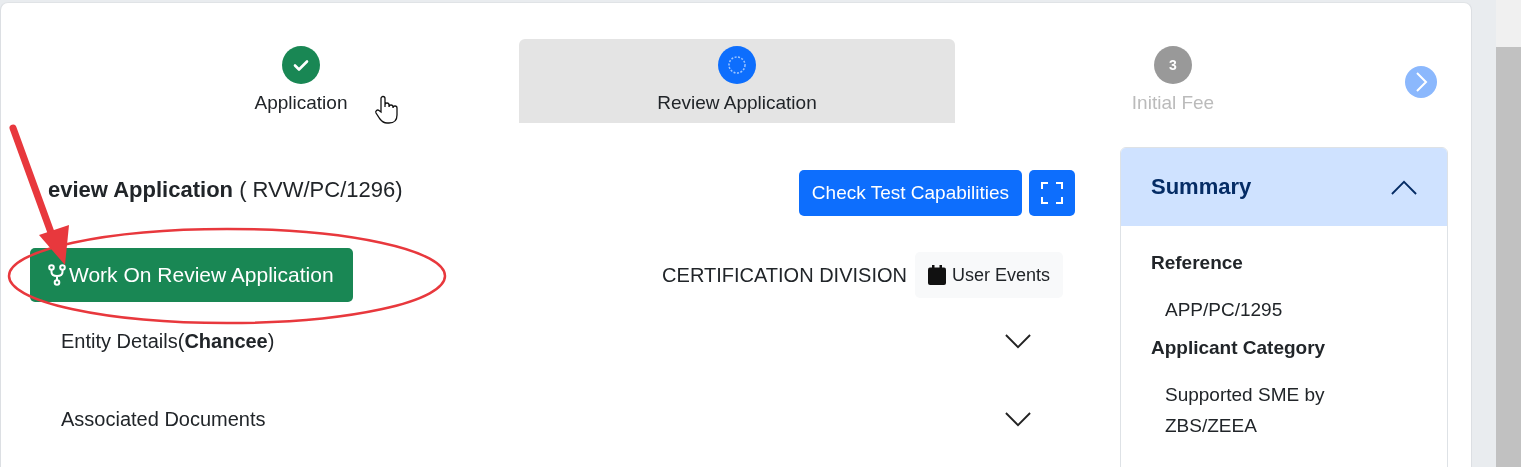  What do you see at coordinates (163, 419) in the screenshot?
I see `section-title: Associated Documents` at bounding box center [163, 419].